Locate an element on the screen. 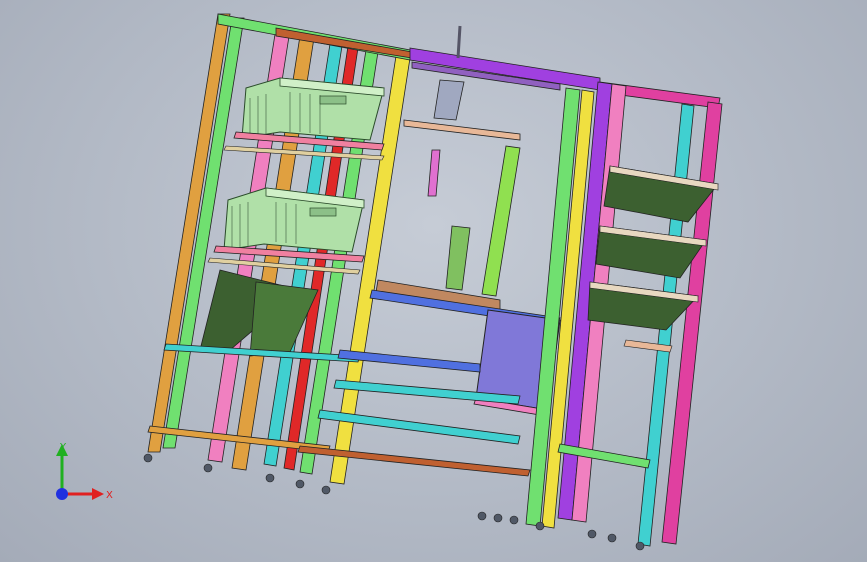 The width and height of the screenshot is (867, 562). z-axis-dot is located at coordinates (62, 494).